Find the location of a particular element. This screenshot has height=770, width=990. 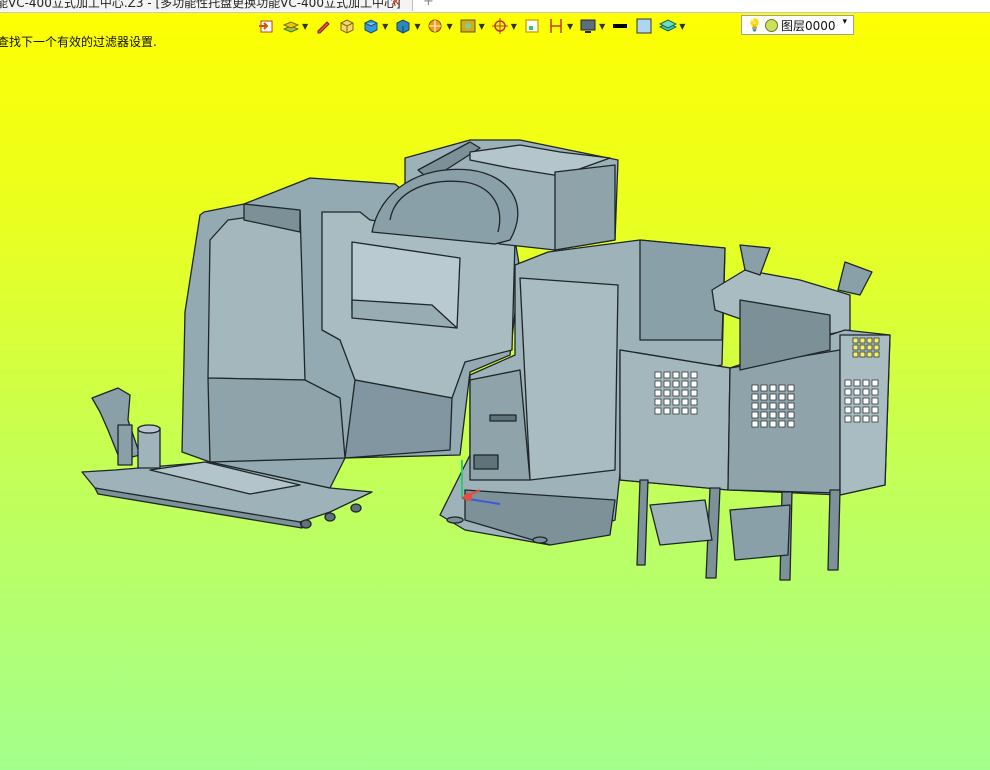

filter-button: ▼ is located at coordinates (439, 26).